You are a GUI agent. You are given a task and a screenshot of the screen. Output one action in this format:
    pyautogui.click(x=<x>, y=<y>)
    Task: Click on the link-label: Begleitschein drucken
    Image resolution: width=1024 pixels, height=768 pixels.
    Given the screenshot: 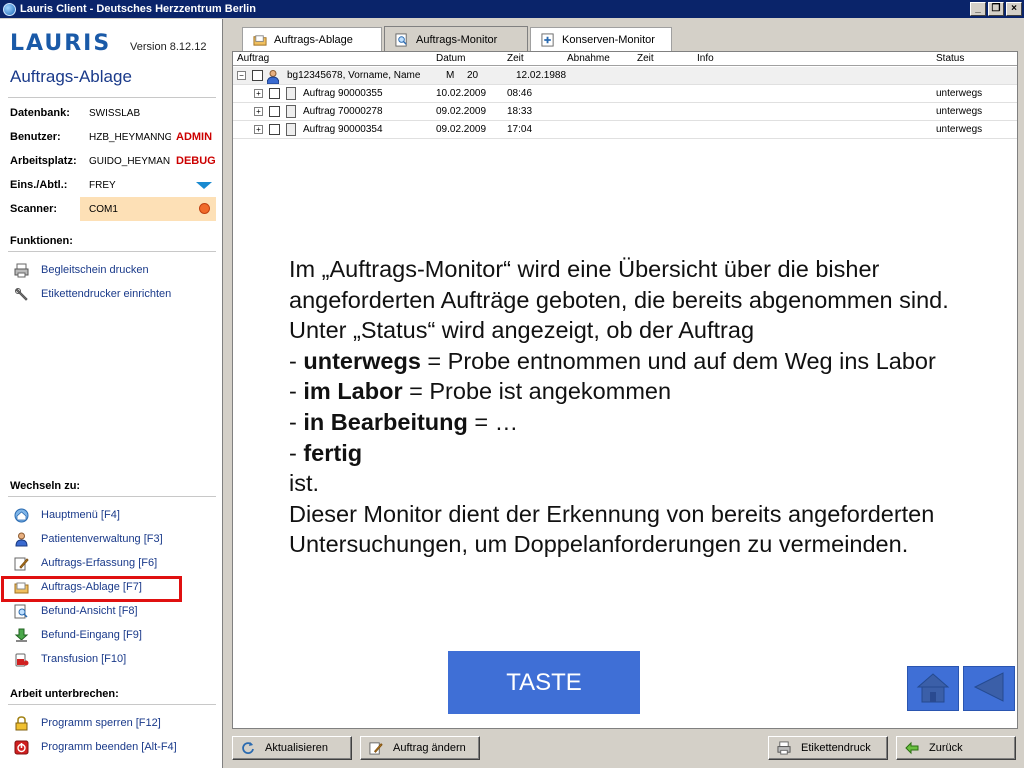 What is the action you would take?
    pyautogui.click(x=95, y=270)
    